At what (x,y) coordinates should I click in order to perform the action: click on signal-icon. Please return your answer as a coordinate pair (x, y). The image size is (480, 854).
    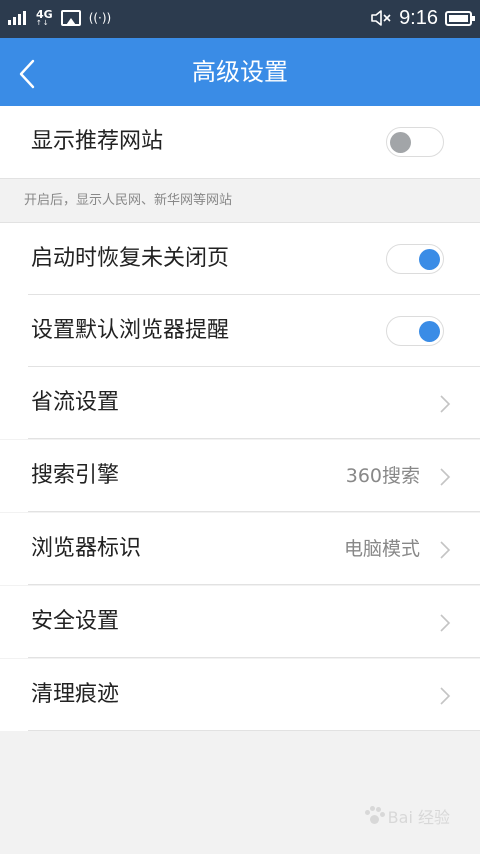
    Looking at the image, I should click on (18, 18).